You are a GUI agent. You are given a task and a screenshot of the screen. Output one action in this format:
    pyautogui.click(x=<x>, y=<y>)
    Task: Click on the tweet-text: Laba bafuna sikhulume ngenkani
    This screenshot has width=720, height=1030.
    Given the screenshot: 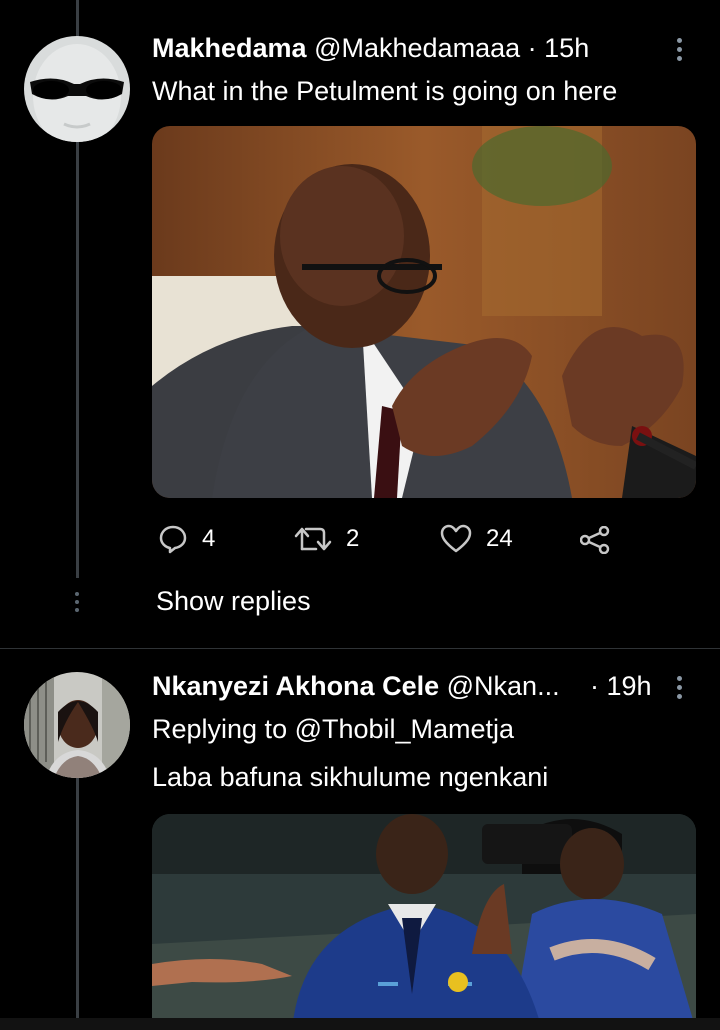 What is the action you would take?
    pyautogui.click(x=350, y=777)
    